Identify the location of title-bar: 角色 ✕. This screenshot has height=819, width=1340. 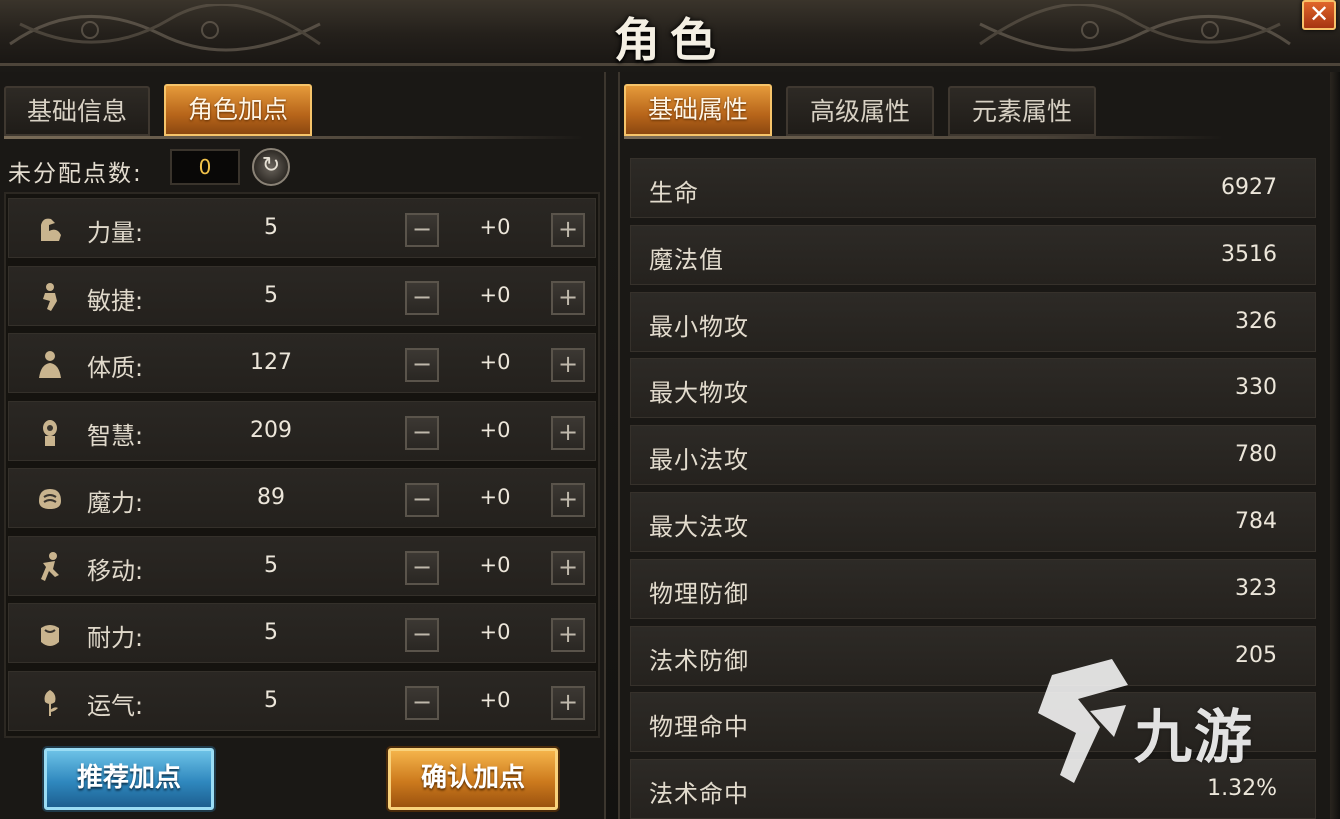
(670, 33).